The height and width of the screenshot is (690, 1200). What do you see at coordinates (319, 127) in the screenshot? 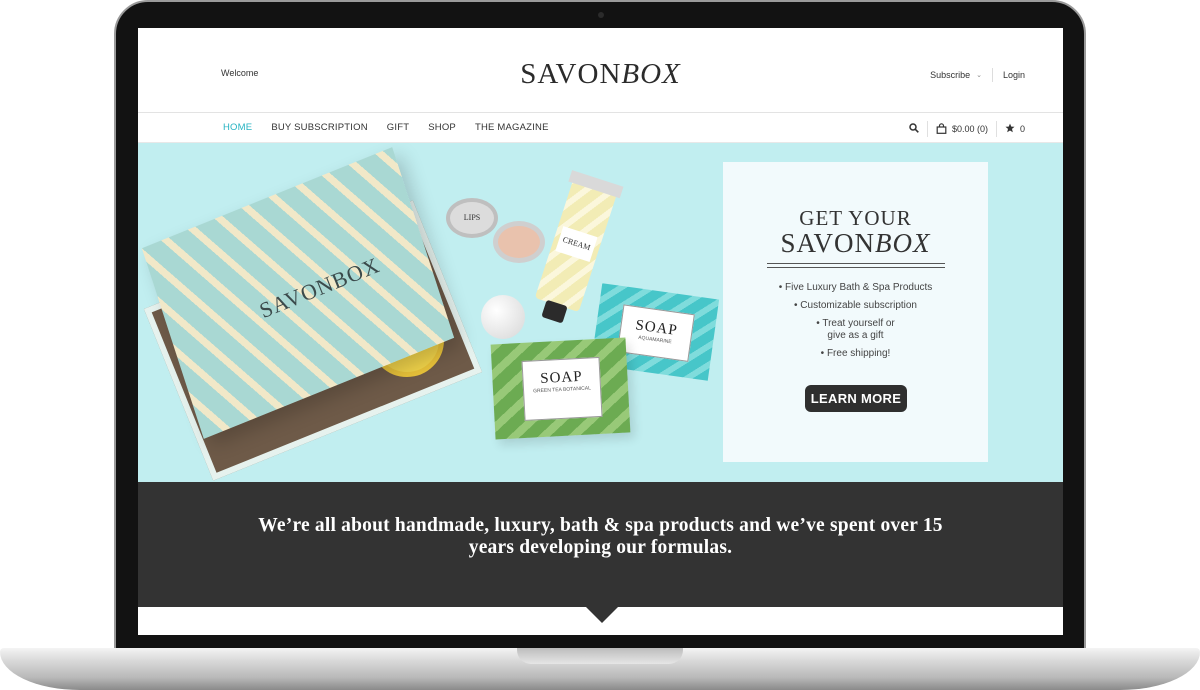
I see `nav-buy-subscription: BUY SUBSCRIPTION` at bounding box center [319, 127].